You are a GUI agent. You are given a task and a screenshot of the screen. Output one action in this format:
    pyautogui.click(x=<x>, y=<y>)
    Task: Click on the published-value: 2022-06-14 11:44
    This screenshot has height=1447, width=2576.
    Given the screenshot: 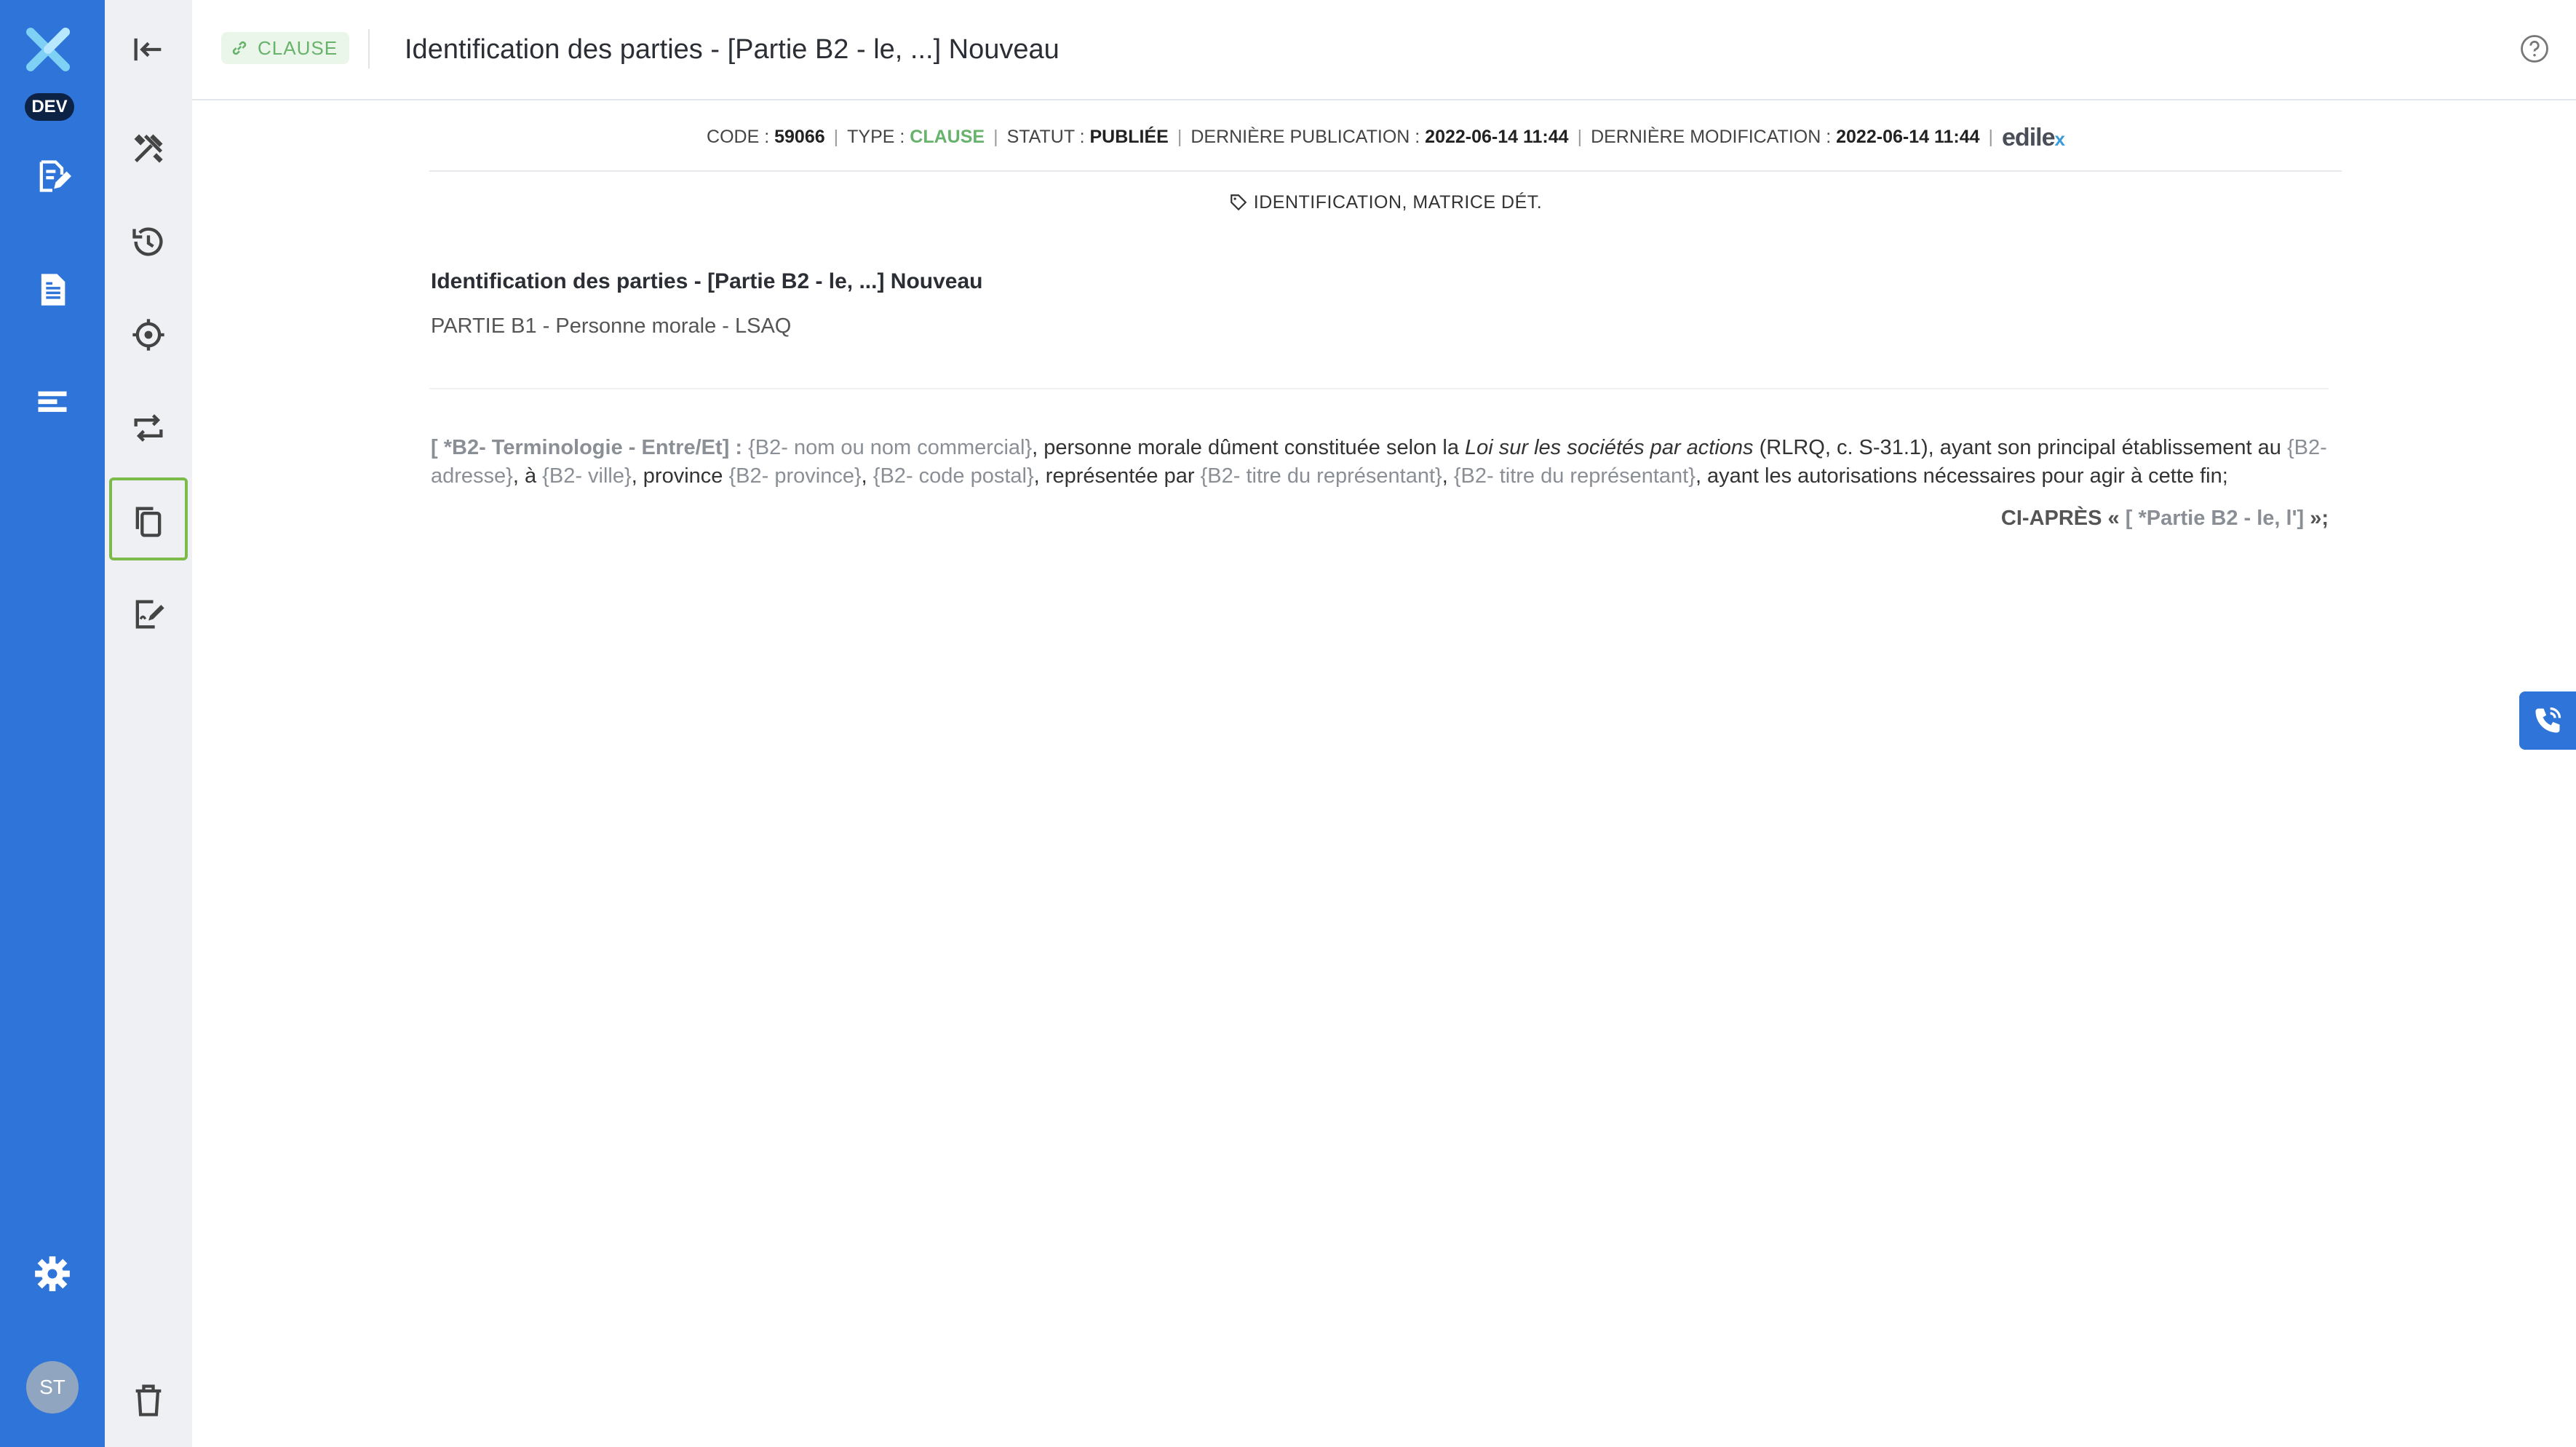 What is the action you would take?
    pyautogui.click(x=1497, y=137)
    